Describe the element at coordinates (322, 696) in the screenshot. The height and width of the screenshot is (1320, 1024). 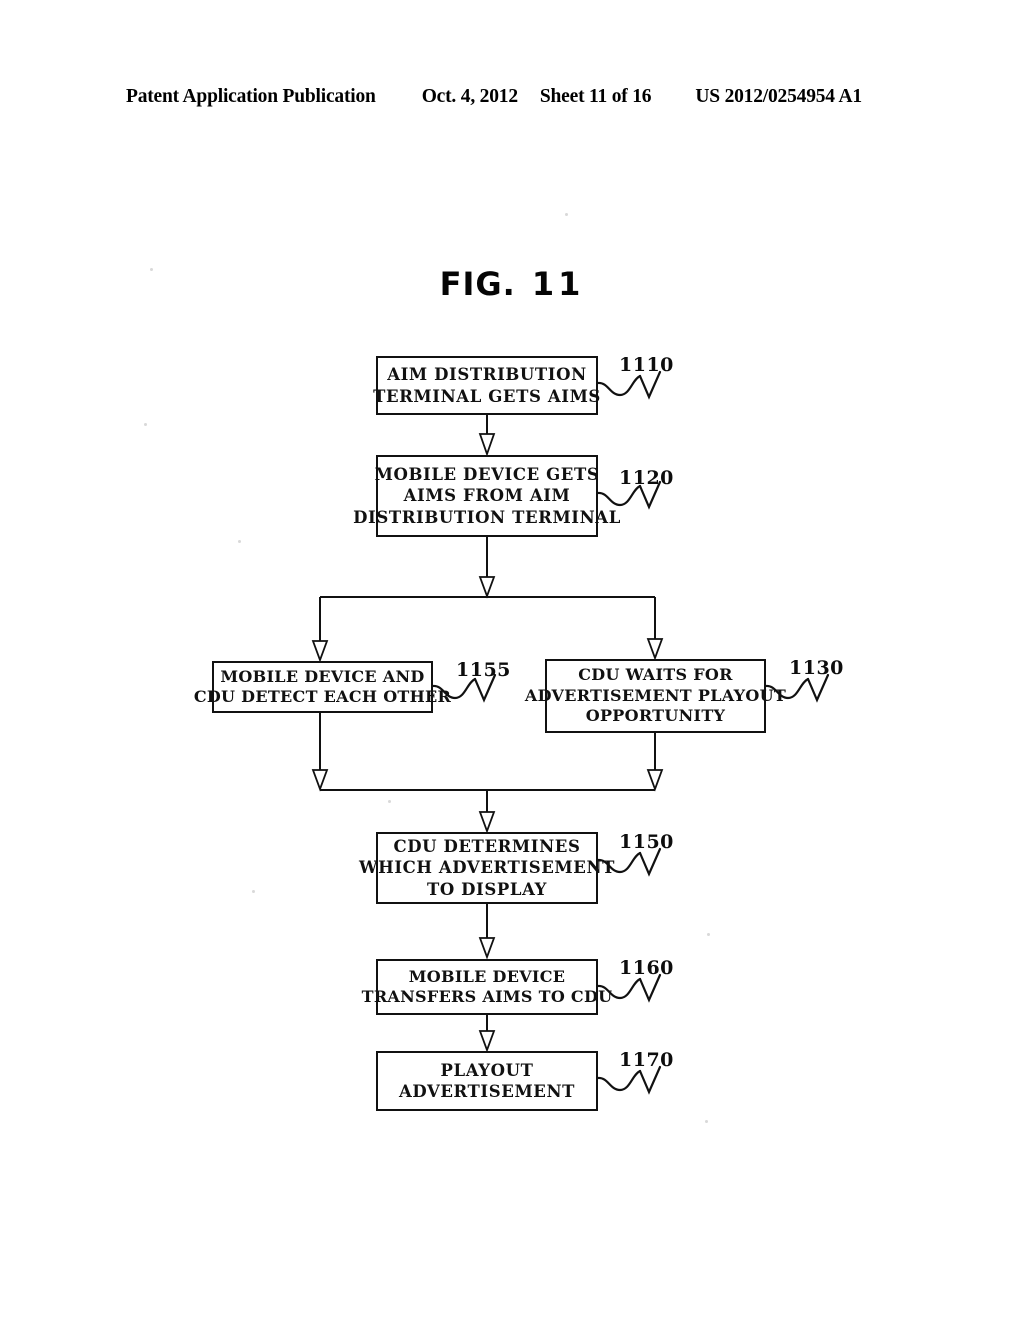
I see `process-box-1155-line-2: CDU DETECT EACH OTHER` at that location.